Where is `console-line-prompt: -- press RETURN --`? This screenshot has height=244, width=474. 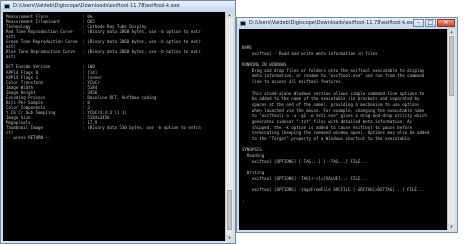 console-line-prompt: -- press RETURN -- is located at coordinates (28, 138).